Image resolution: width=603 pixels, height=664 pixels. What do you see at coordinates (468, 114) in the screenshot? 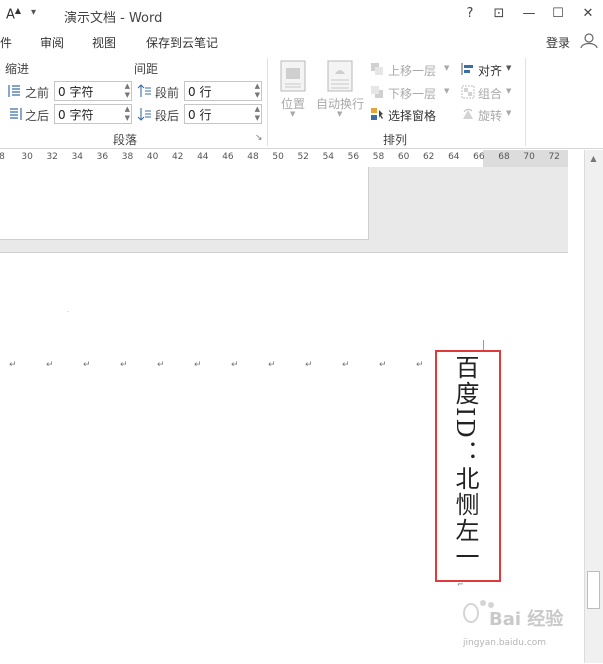
I see `rotate-icon` at bounding box center [468, 114].